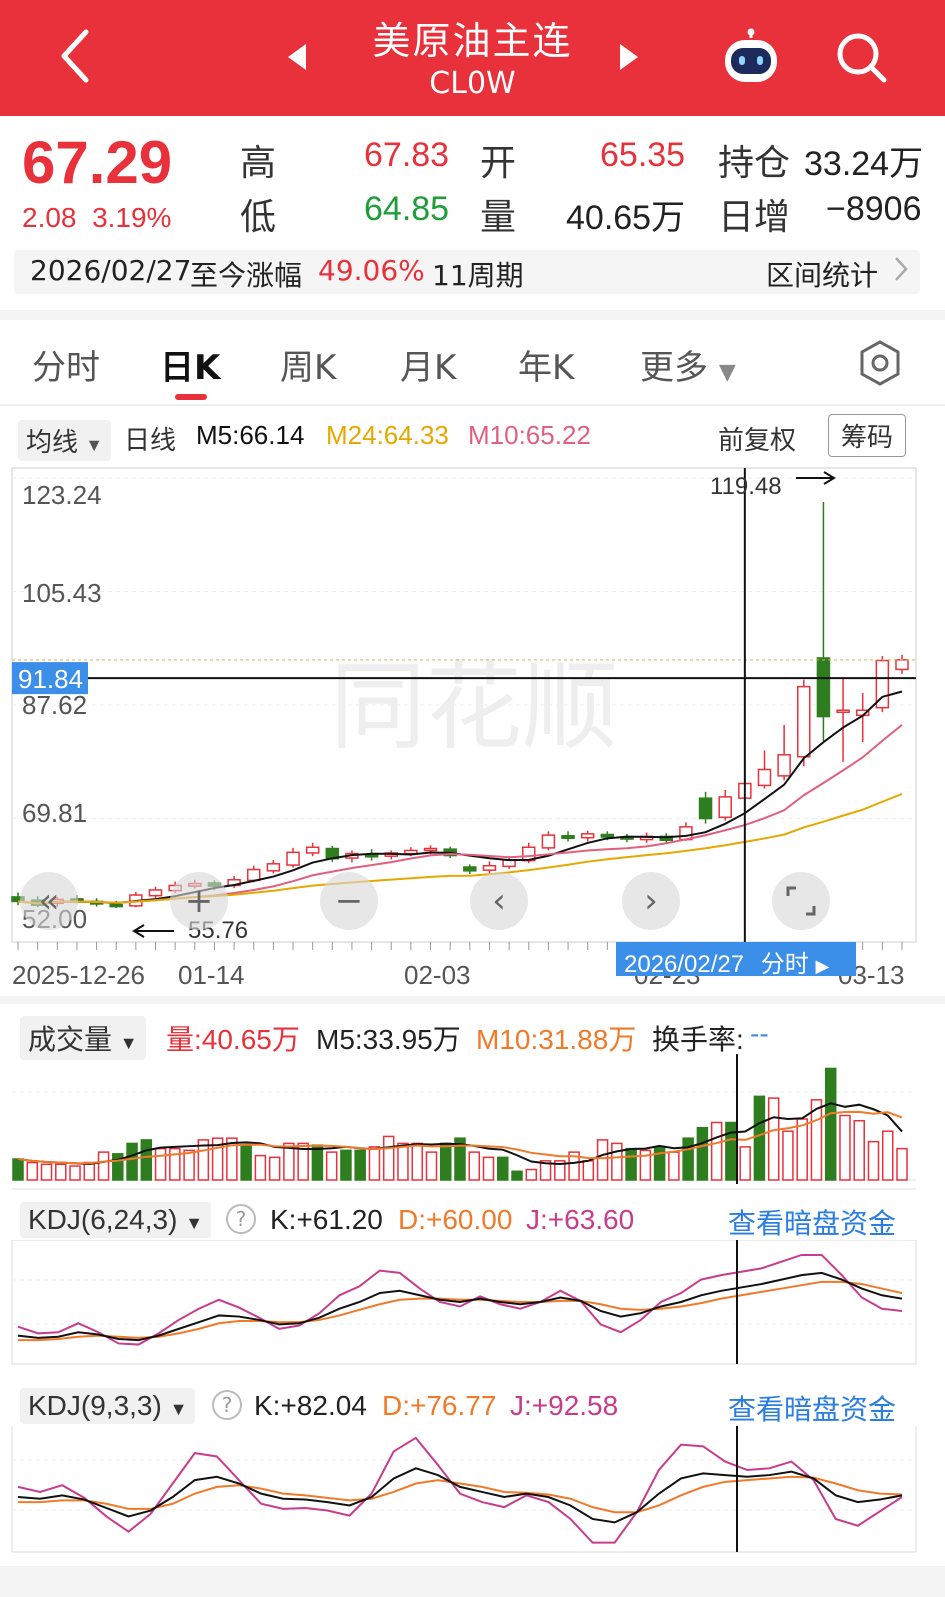  I want to click on zoom-out-button: −, so click(349, 901).